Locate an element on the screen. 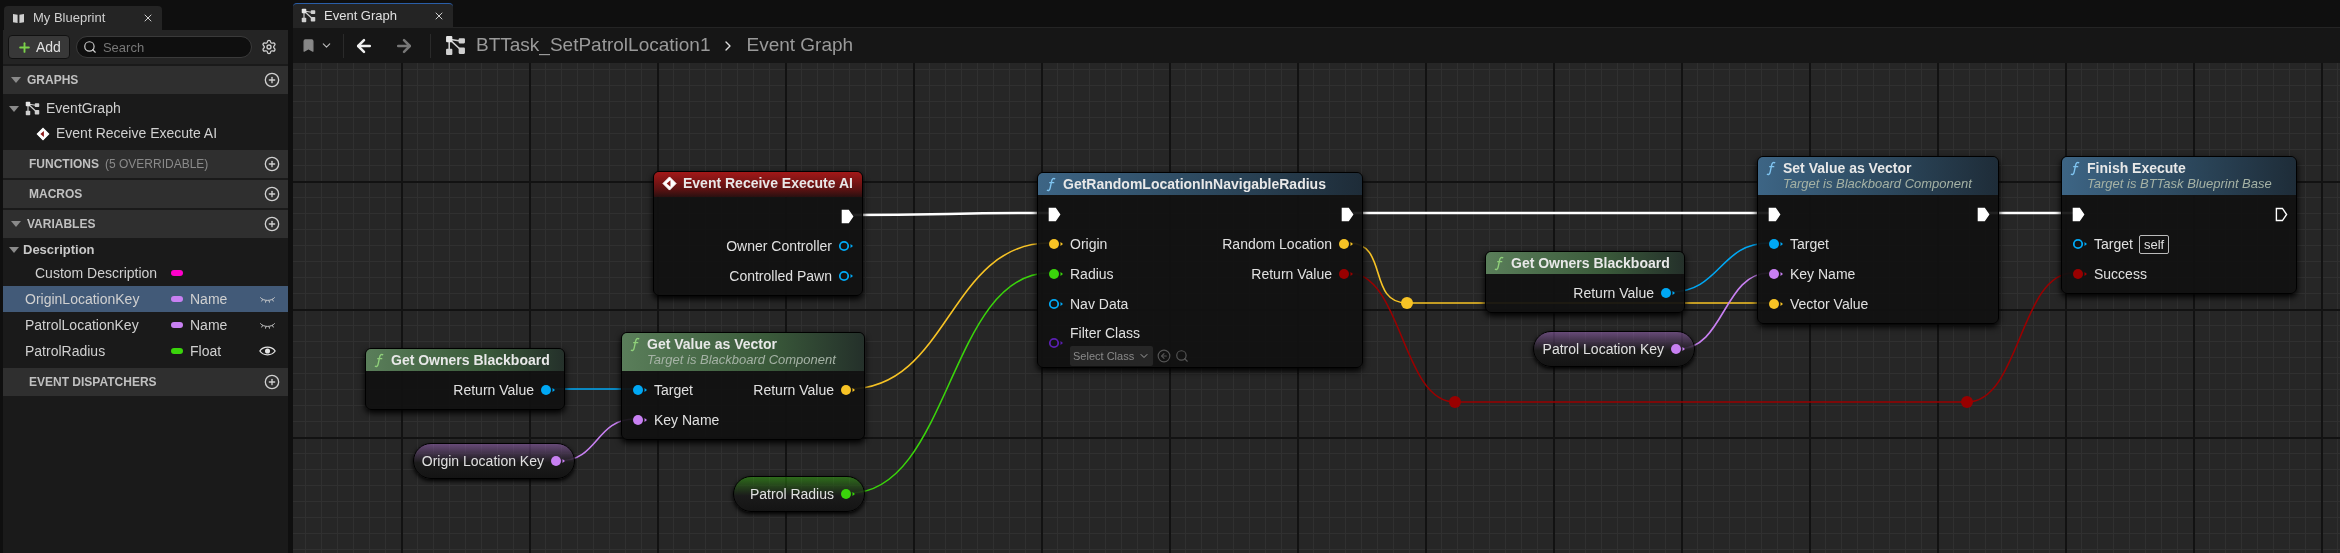 The width and height of the screenshot is (2340, 553). book-icon is located at coordinates (18, 18).